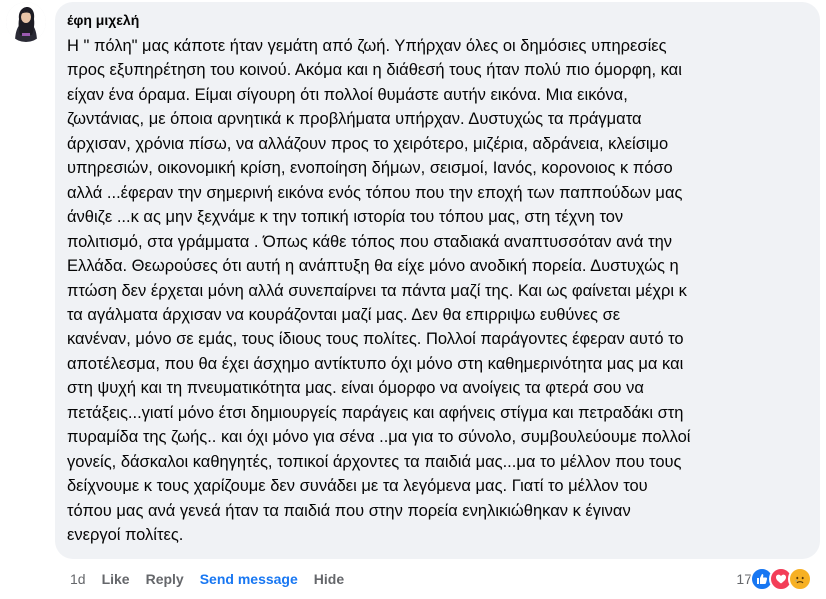  I want to click on comment-timestamp: 1d, so click(78, 579).